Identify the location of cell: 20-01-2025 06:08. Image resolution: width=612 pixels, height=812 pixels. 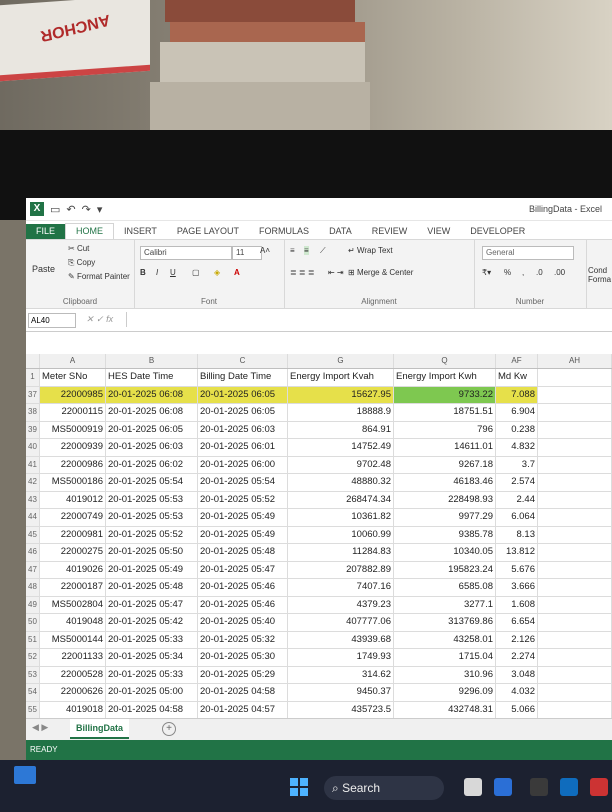
(152, 412).